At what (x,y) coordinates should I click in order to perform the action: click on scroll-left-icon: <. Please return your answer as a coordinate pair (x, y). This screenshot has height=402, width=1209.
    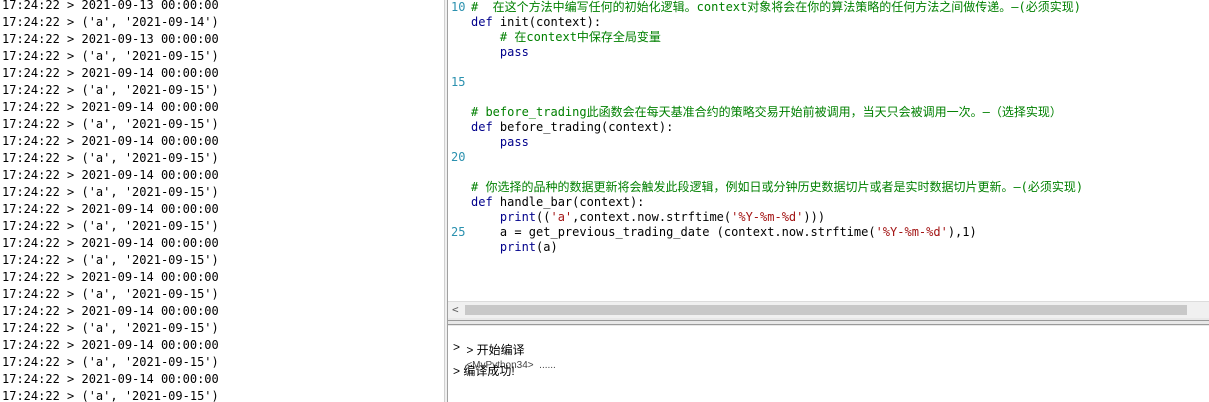
    Looking at the image, I should click on (455, 309).